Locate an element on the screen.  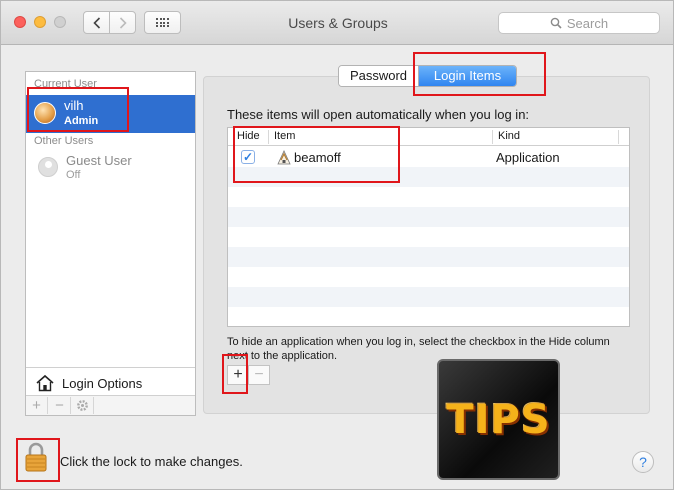
column-header-kind: Kind is located at coordinates (509, 136).